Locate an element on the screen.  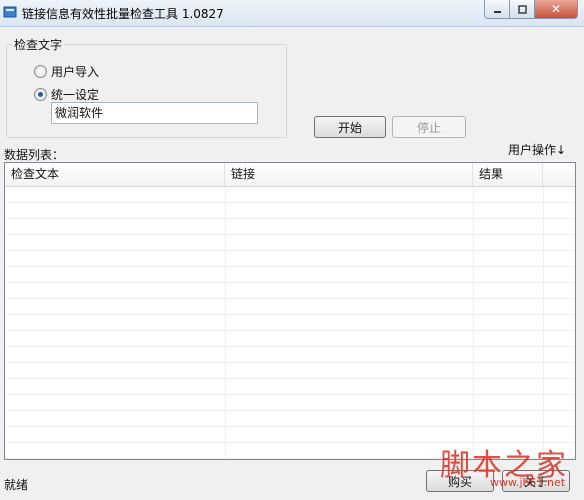
radio-user-import-label: 用户导入 is located at coordinates (75, 72).